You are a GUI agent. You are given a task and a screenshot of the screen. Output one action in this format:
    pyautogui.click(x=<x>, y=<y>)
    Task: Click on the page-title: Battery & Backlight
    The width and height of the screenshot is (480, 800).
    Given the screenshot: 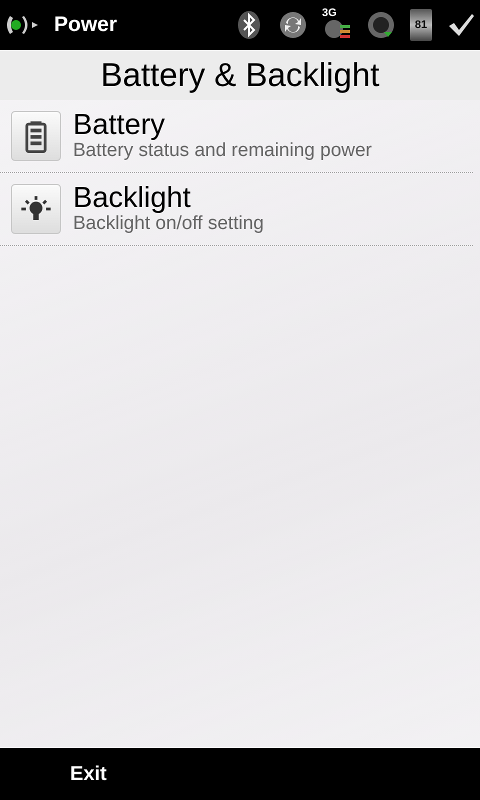 What is the action you would take?
    pyautogui.click(x=240, y=75)
    